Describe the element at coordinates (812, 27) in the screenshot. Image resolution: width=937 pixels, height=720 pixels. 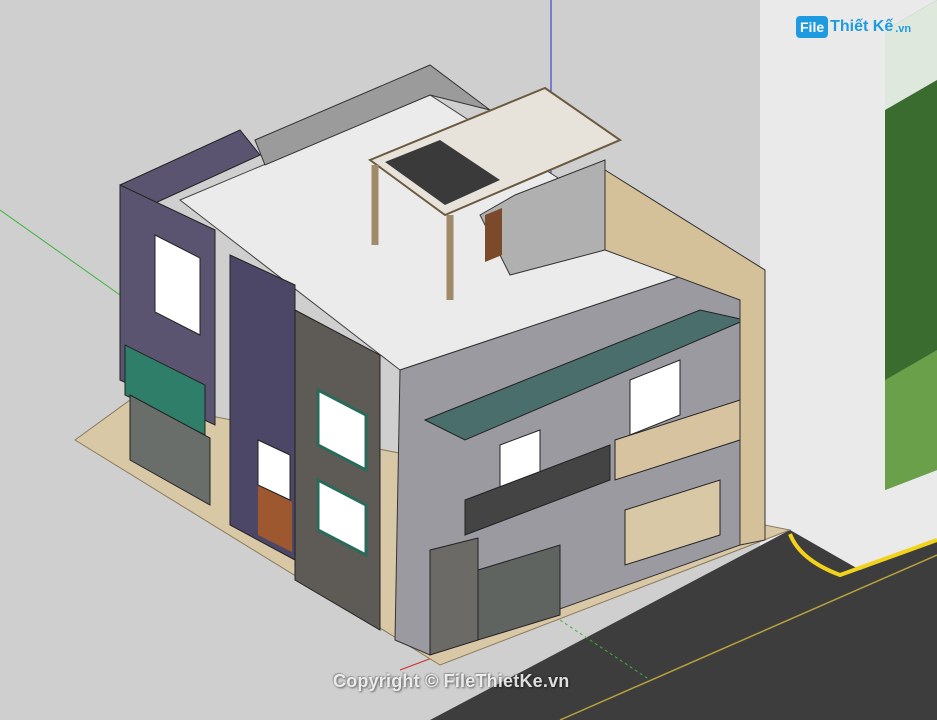
I see `logo-badge: File` at that location.